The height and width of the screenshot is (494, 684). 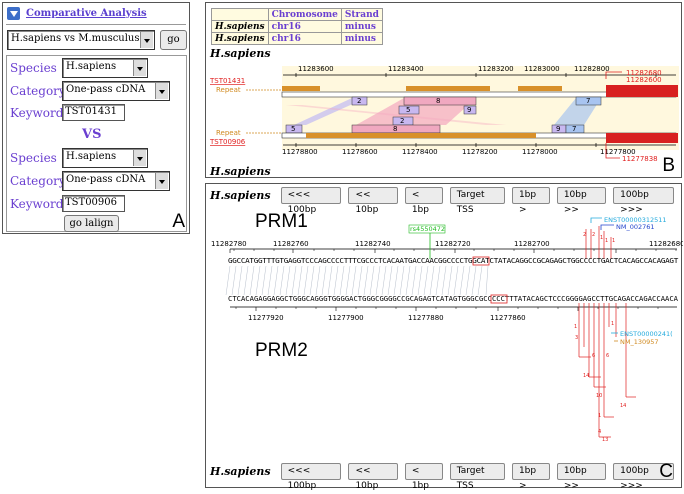 What do you see at coordinates (540, 88) in the screenshot?
I see `repeat-block` at bounding box center [540, 88].